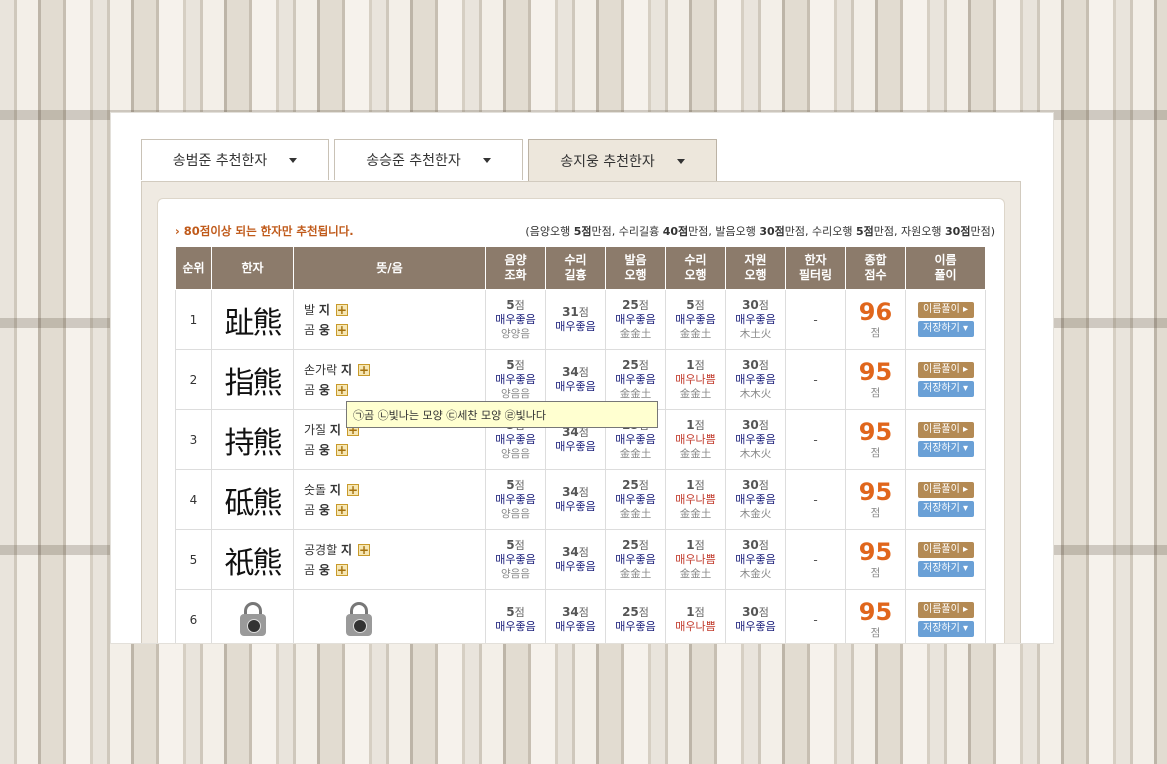 Image resolution: width=1167 pixels, height=764 pixels. I want to click on score-detail: 木木火, so click(755, 454).